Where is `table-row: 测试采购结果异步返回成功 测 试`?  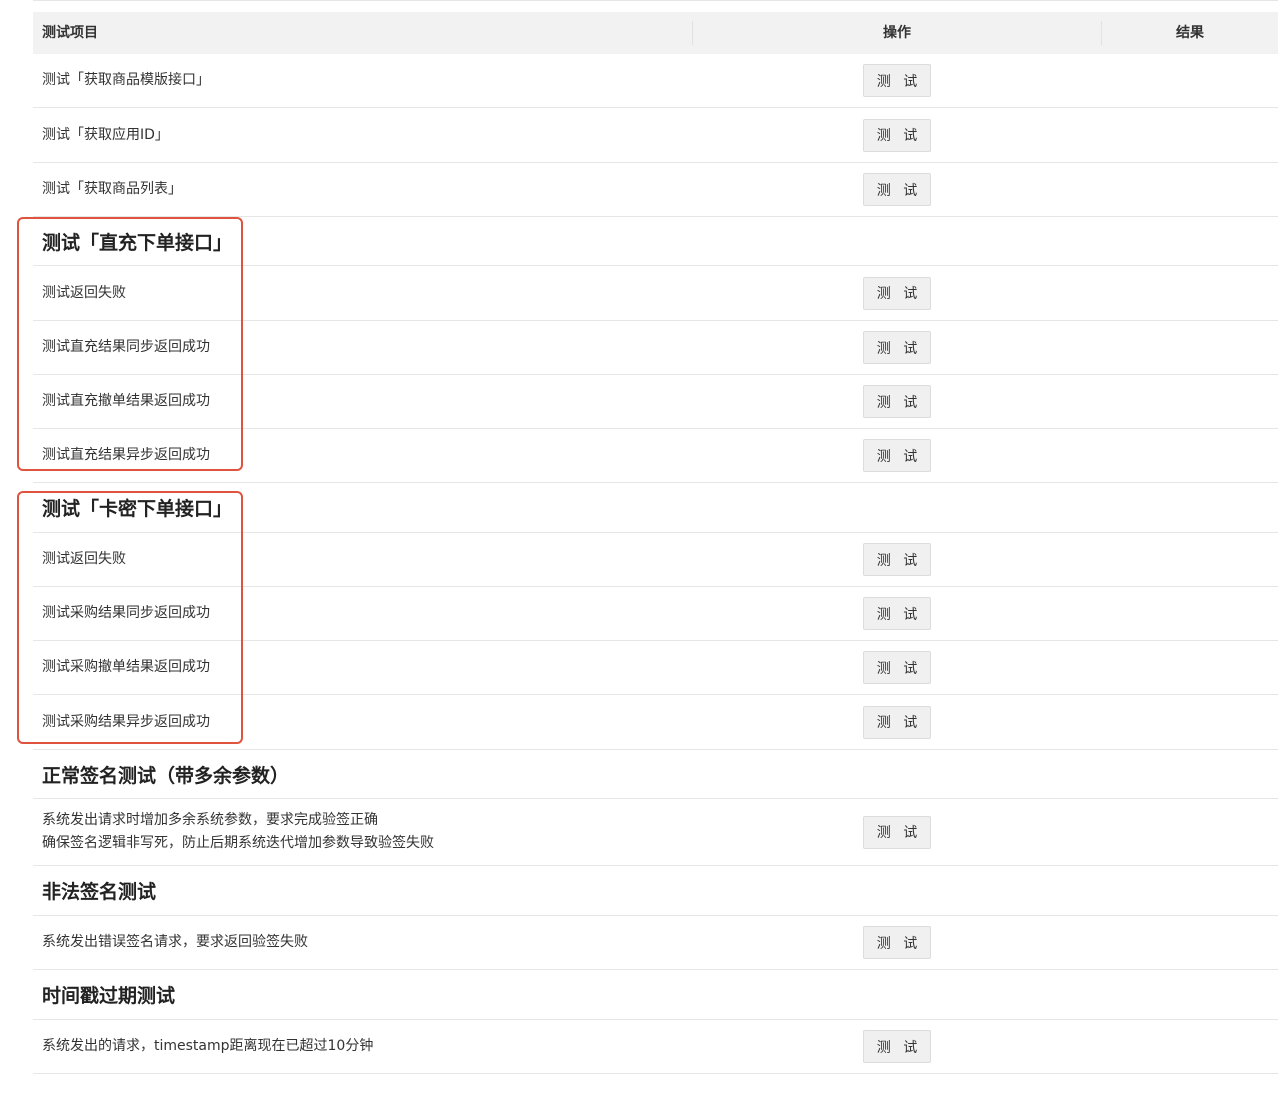 table-row: 测试采购结果异步返回成功 测 试 is located at coordinates (655, 722).